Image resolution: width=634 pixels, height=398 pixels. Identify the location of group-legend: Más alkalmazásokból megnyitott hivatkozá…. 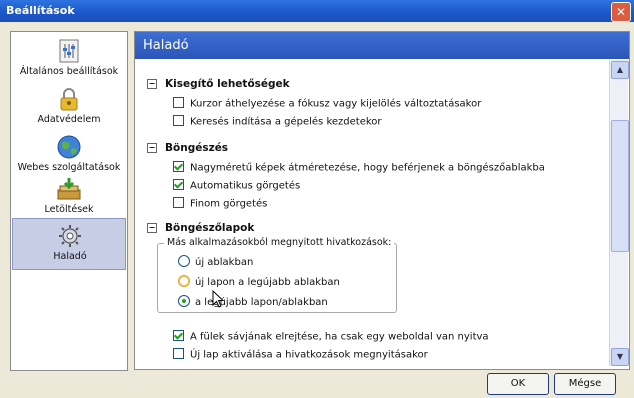
(279, 242).